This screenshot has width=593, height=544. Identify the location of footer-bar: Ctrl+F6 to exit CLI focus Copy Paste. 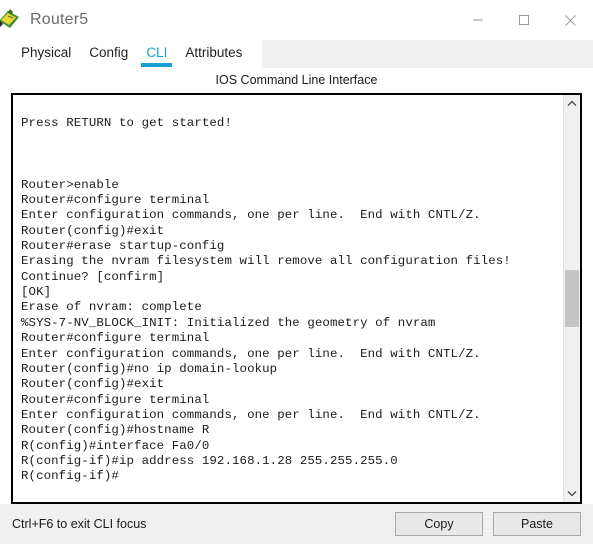
(296, 524).